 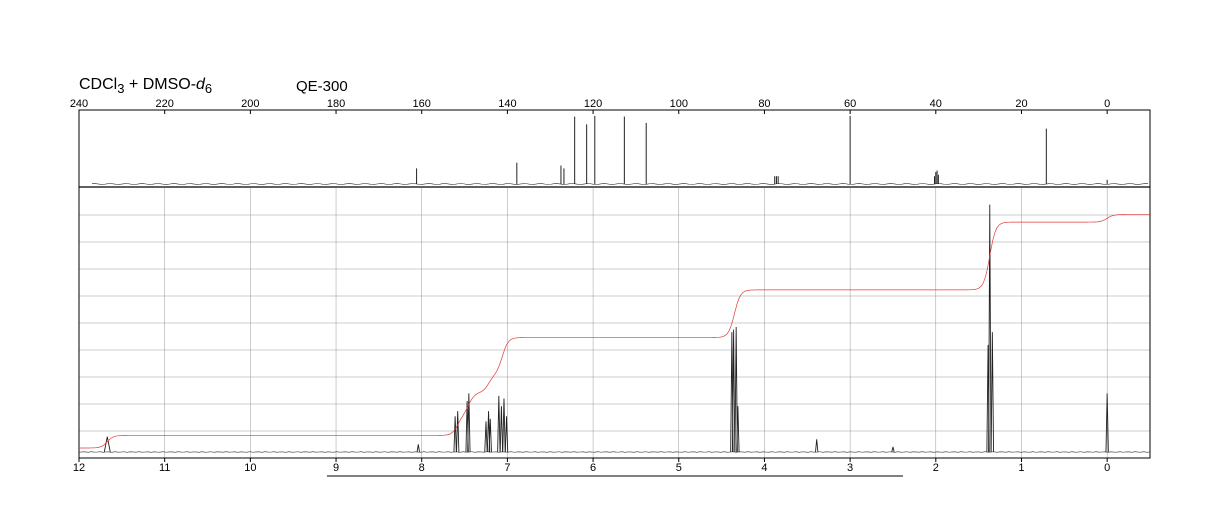 I want to click on h1-axis-labels: 12 11 10 9 8 7 6 5 4 3 2 1 0, so click(x=591, y=468).